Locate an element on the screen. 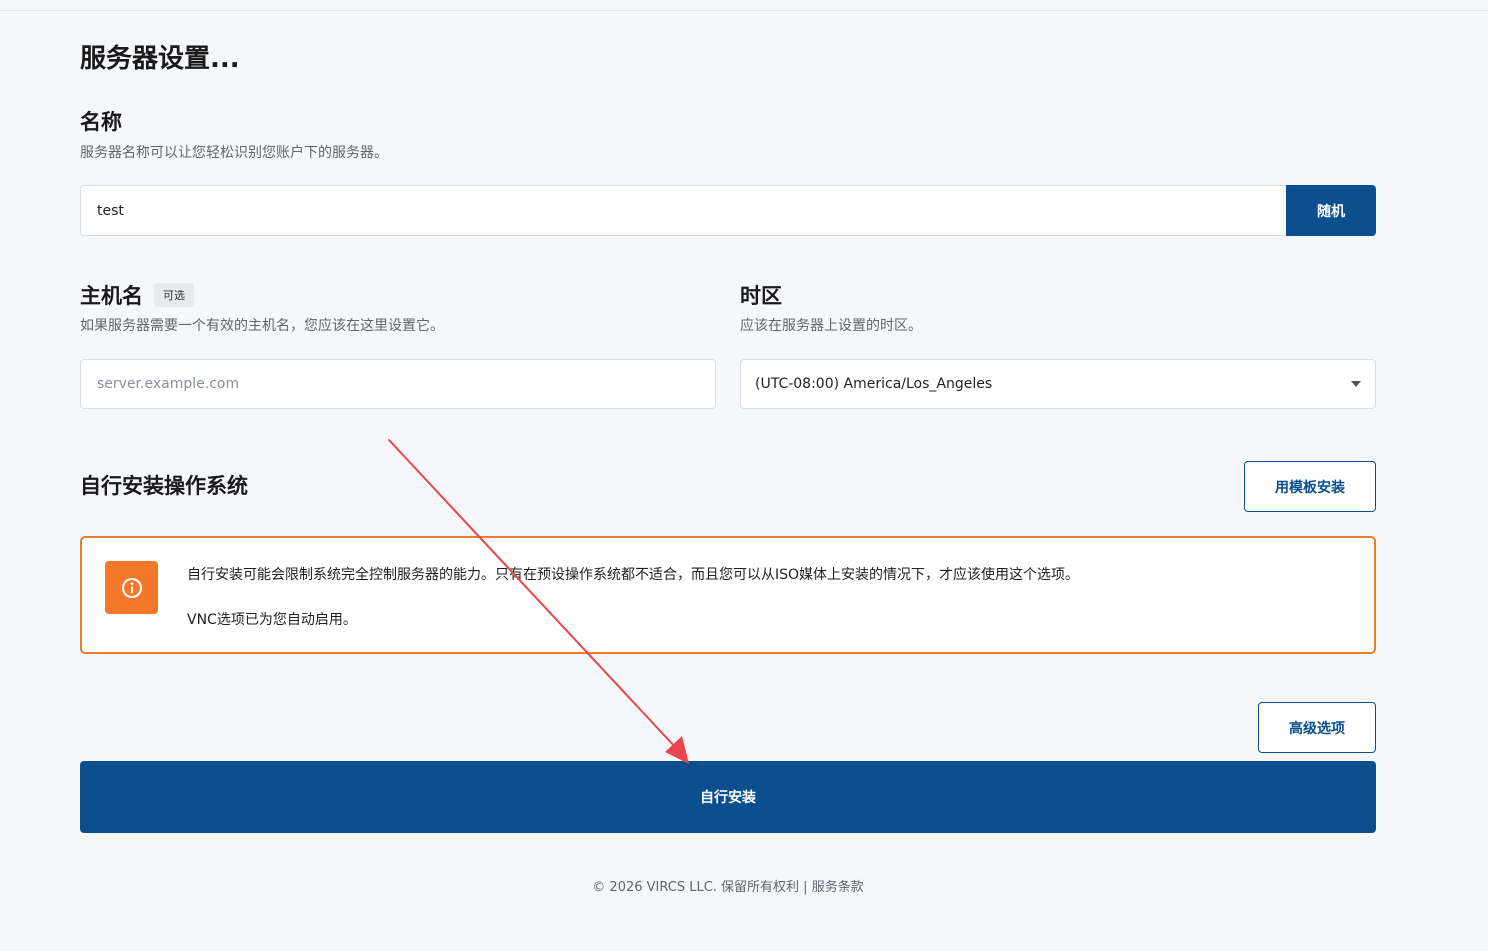  server-name-value: test is located at coordinates (110, 210).